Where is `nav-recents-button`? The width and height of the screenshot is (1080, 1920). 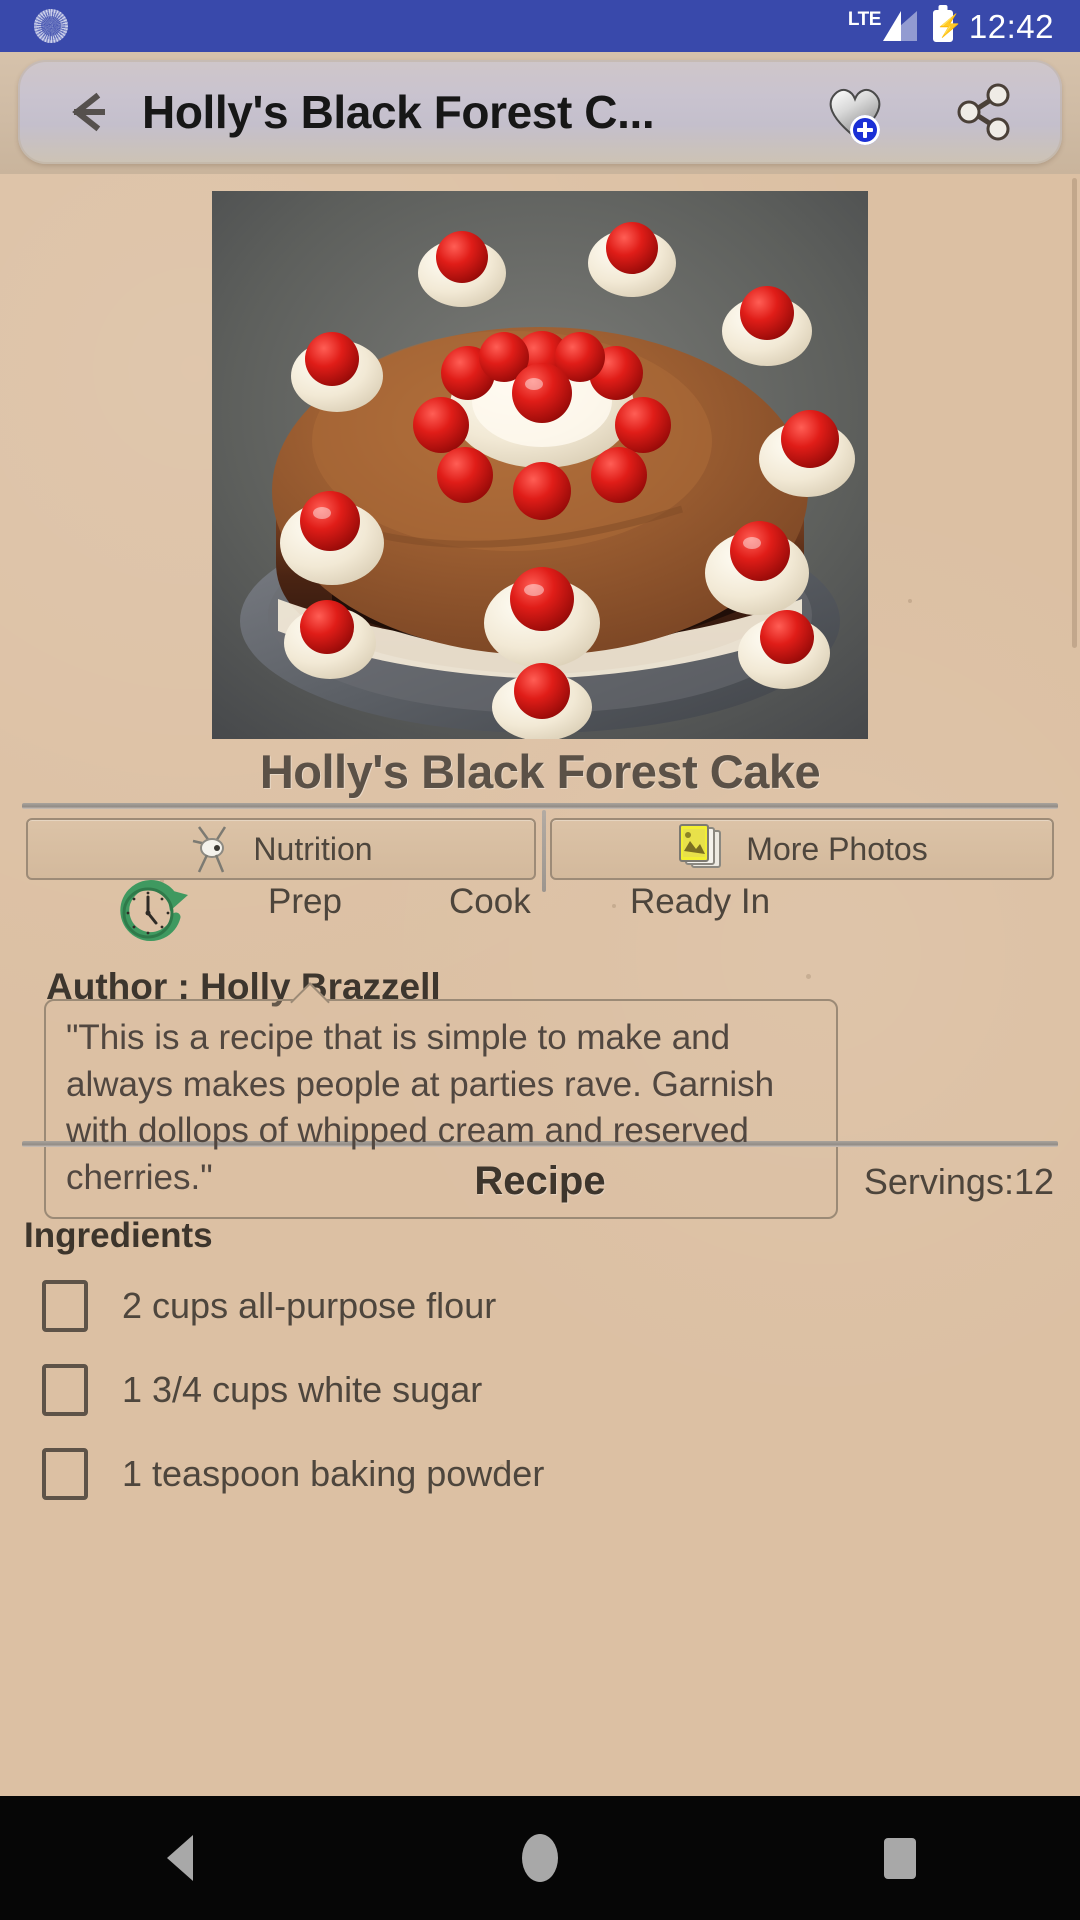 nav-recents-button is located at coordinates (900, 1858).